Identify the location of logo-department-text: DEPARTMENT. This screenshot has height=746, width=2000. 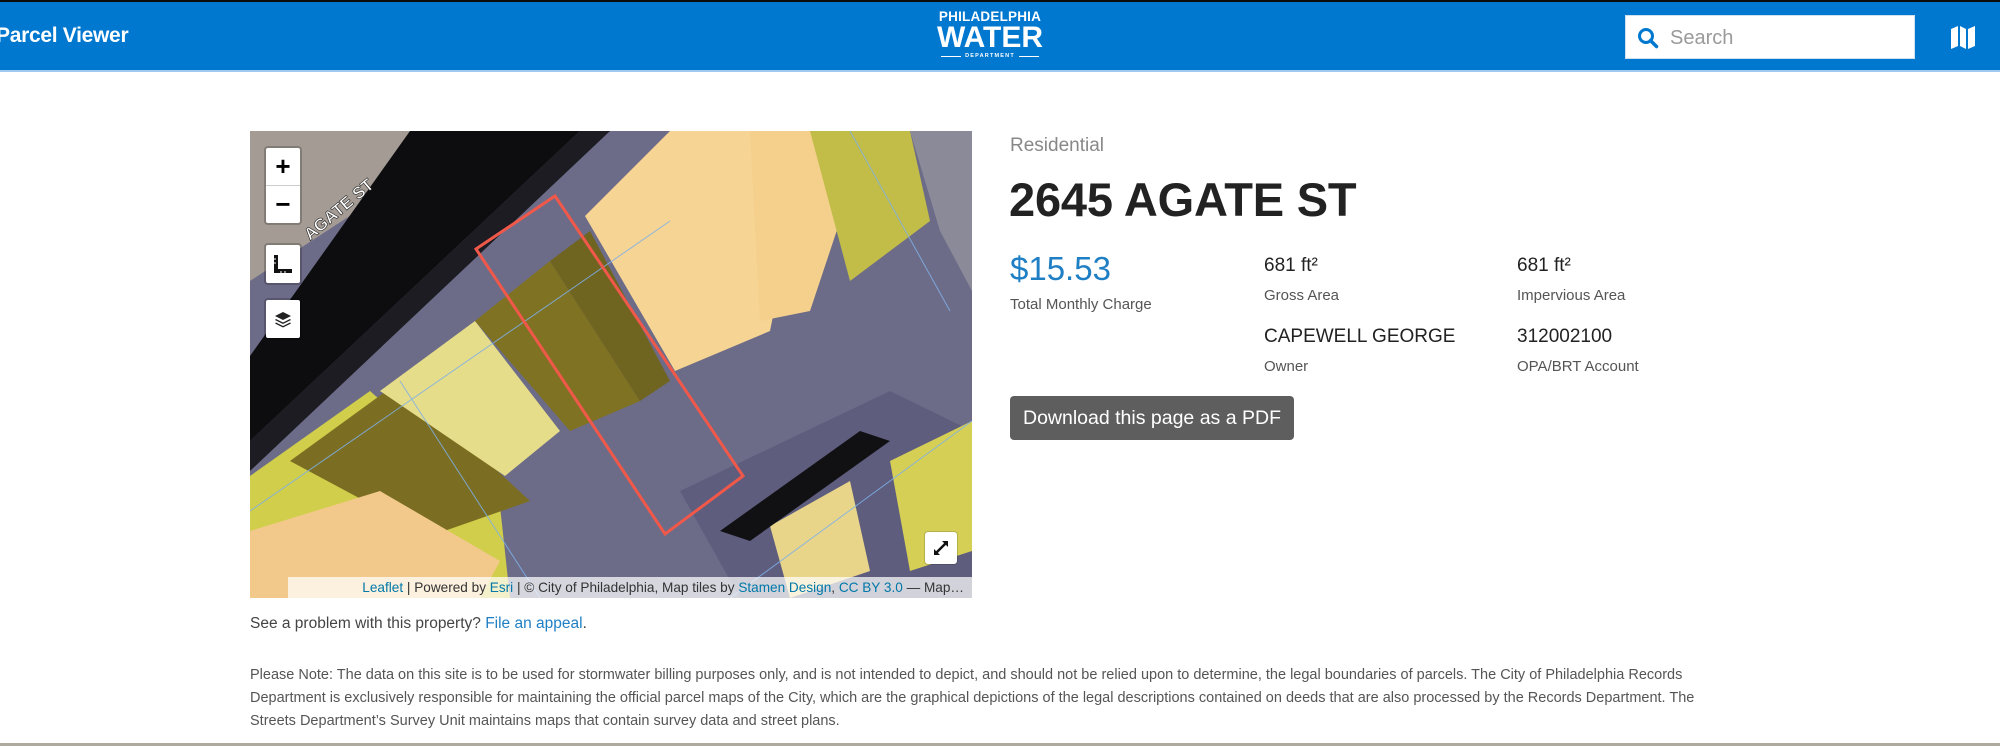
(990, 56).